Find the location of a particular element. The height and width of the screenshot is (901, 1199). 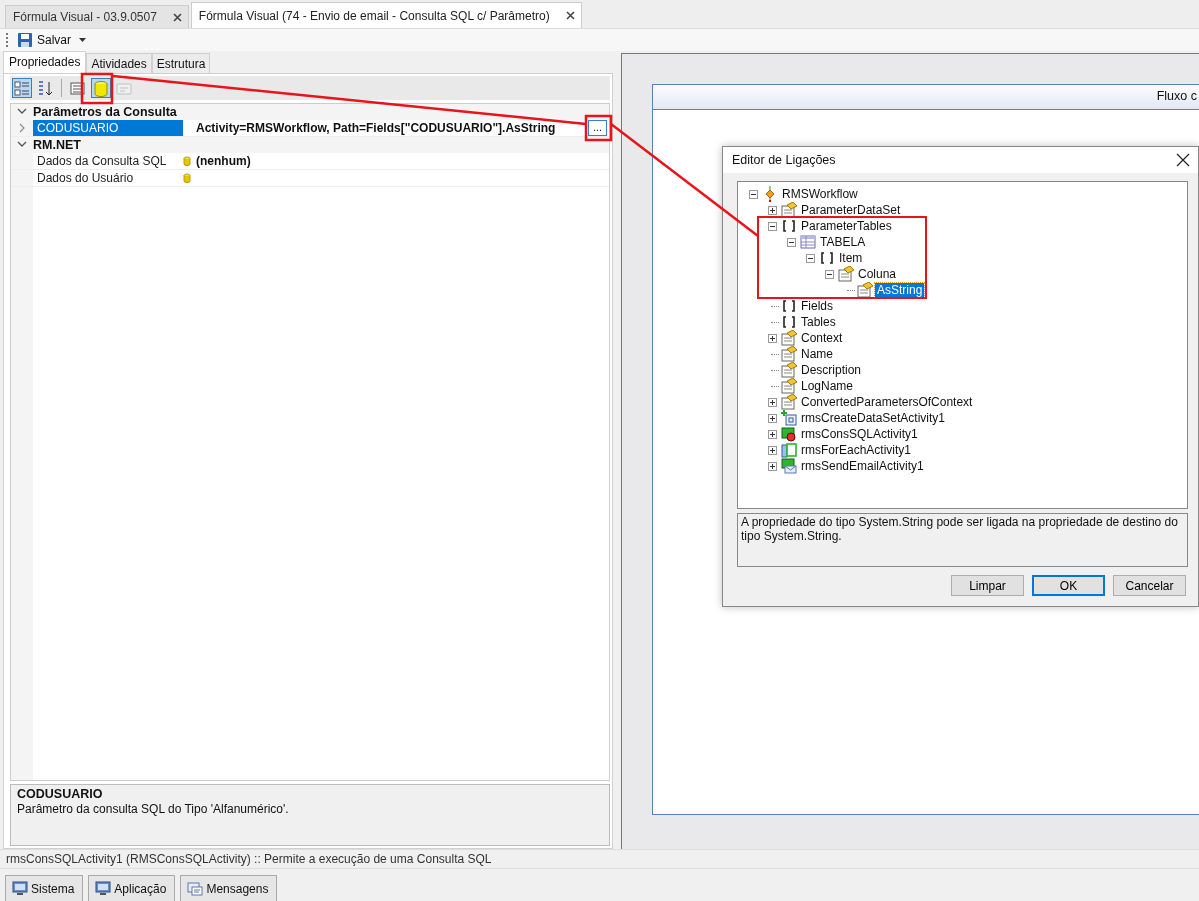

categorize-button is located at coordinates (22, 88).